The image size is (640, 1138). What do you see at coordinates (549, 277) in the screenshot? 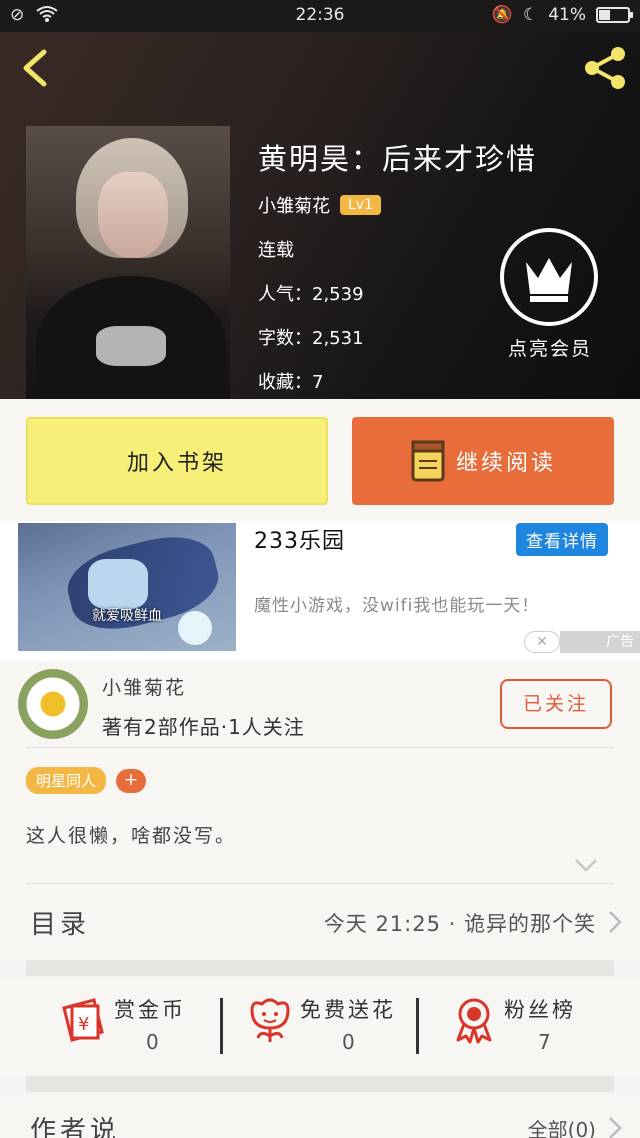
I see `crown-icon` at bounding box center [549, 277].